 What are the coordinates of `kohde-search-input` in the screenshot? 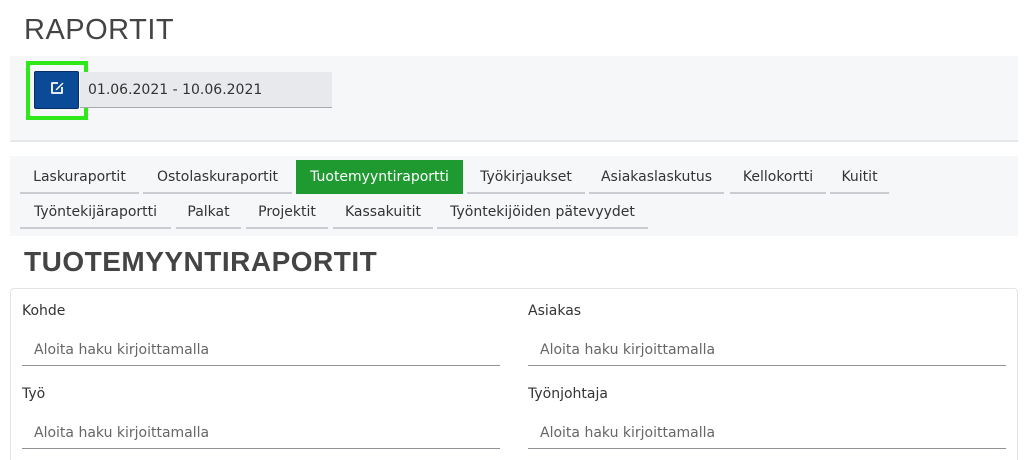 It's located at (261, 350).